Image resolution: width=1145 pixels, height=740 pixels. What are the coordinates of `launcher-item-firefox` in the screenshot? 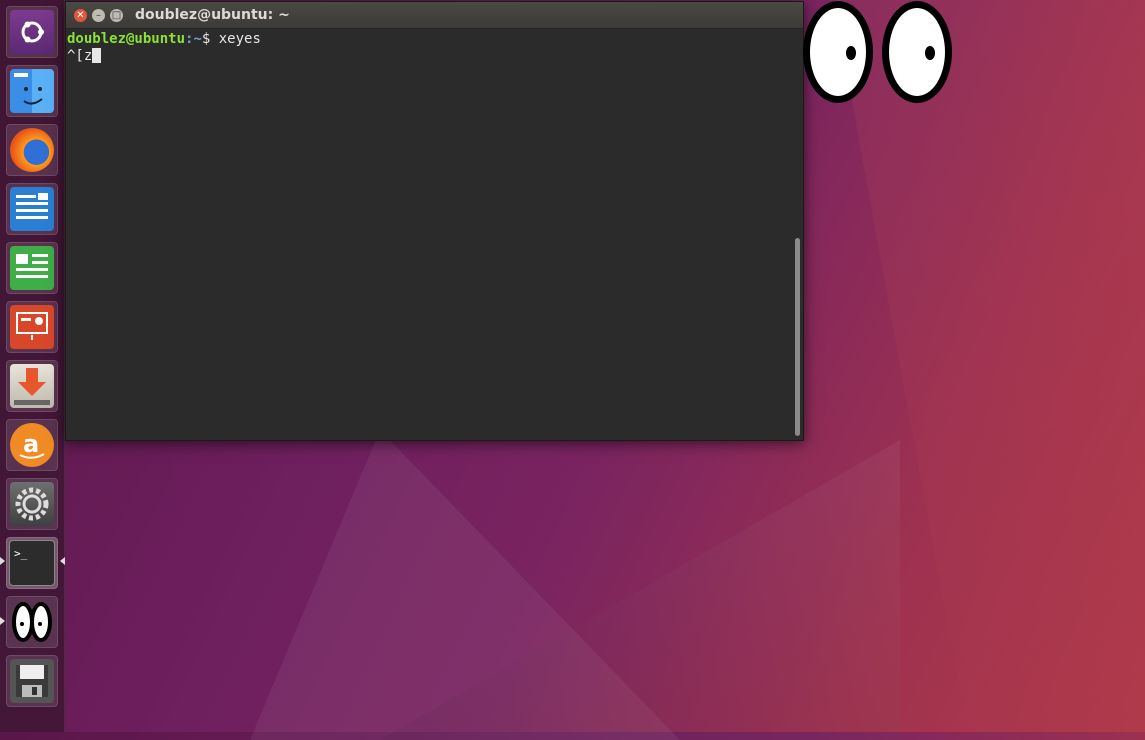 It's located at (32, 150).